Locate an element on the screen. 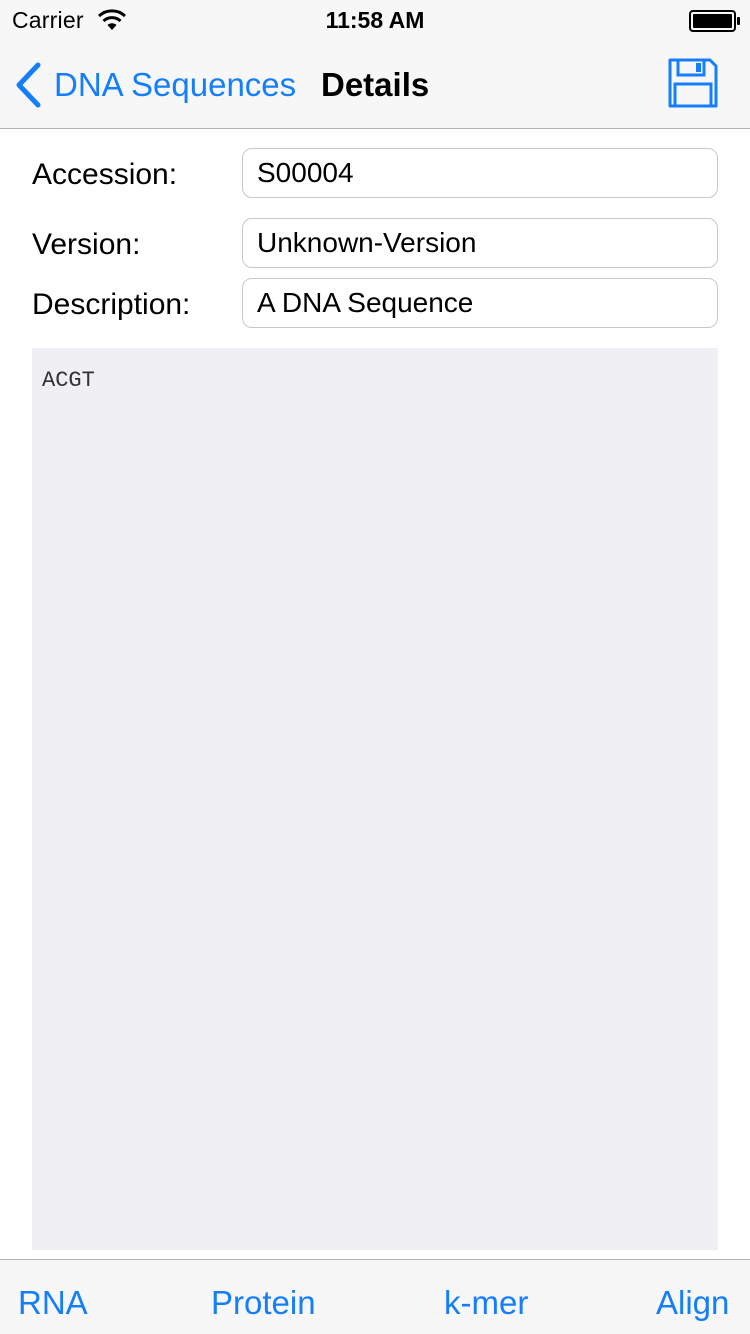 The width and height of the screenshot is (750, 1334). accession-field is located at coordinates (480, 173).